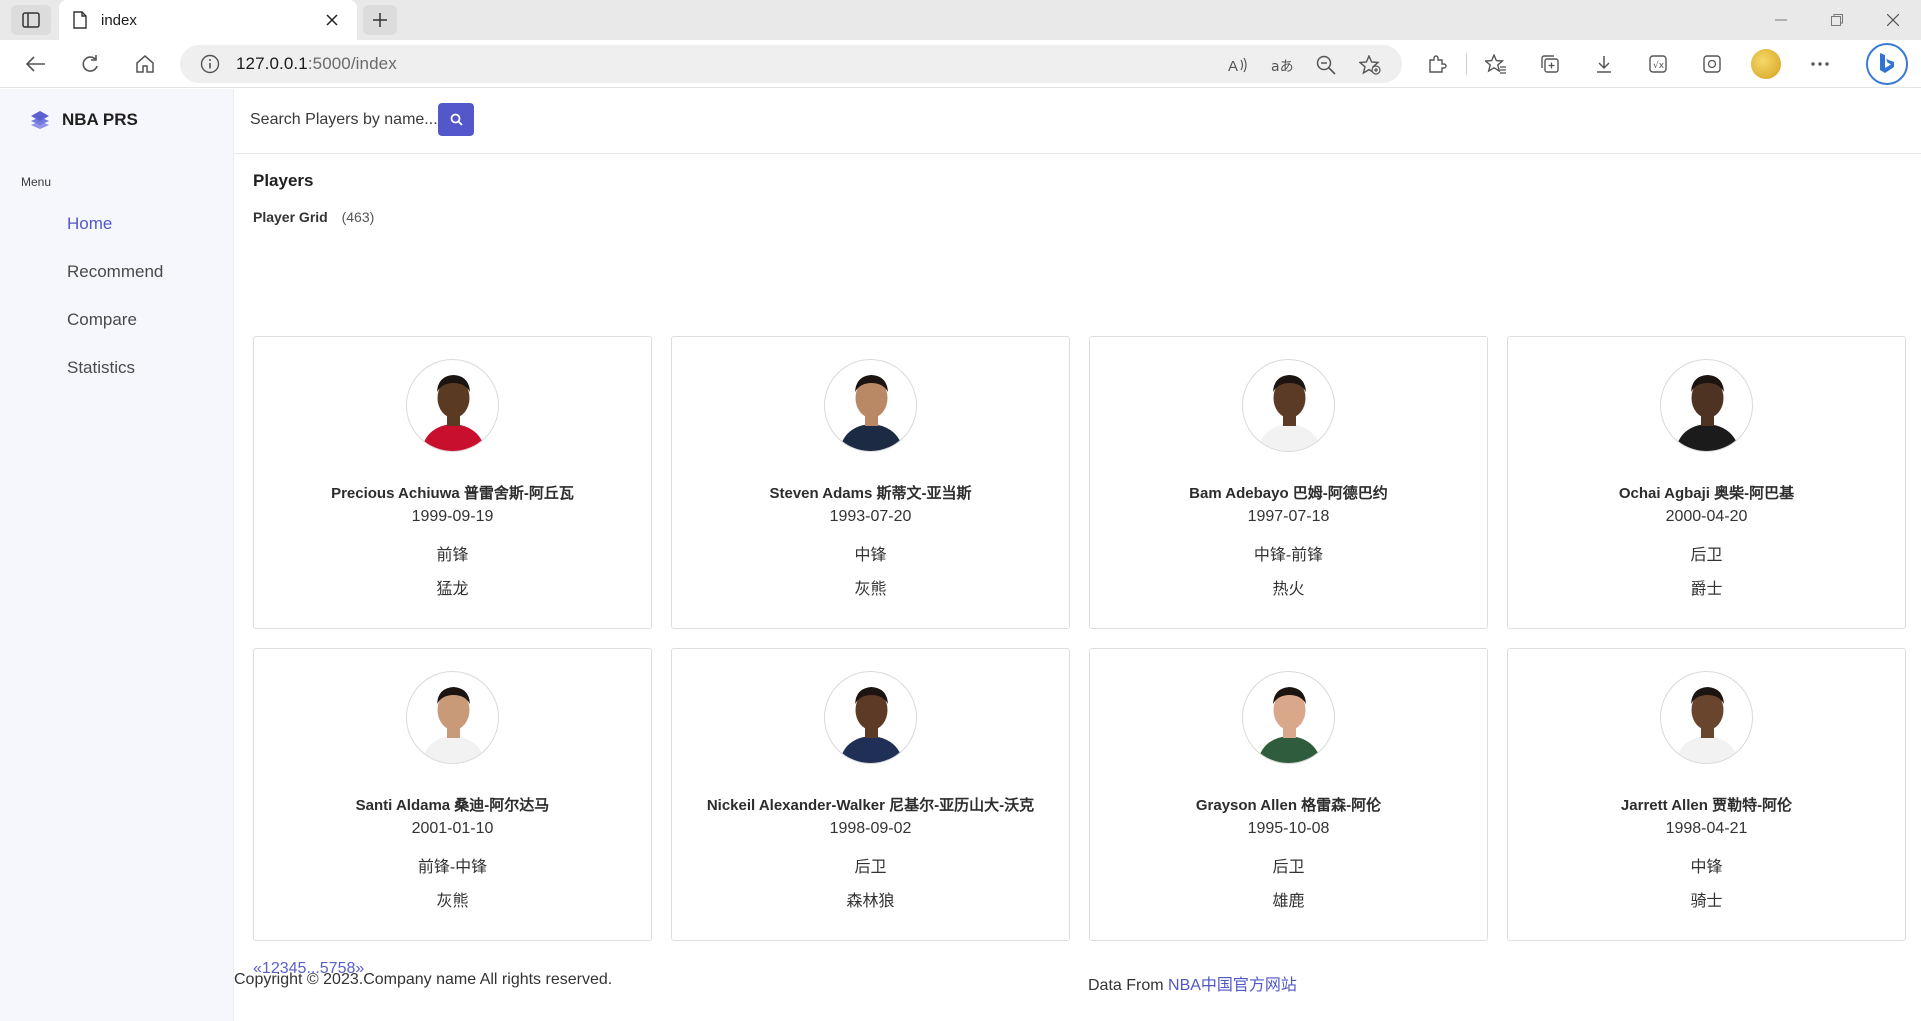 The width and height of the screenshot is (1921, 1021). I want to click on brand: NBA PRS, so click(84, 120).